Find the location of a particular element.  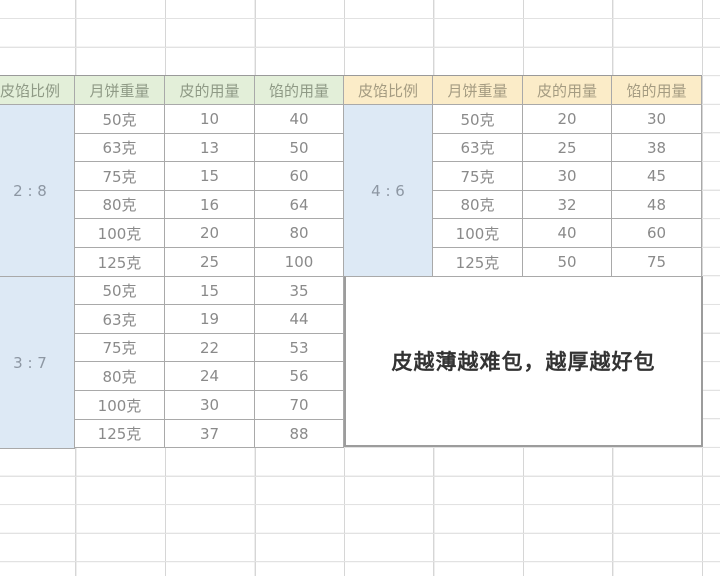

filling-amount-cell: 50 is located at coordinates (299, 148).